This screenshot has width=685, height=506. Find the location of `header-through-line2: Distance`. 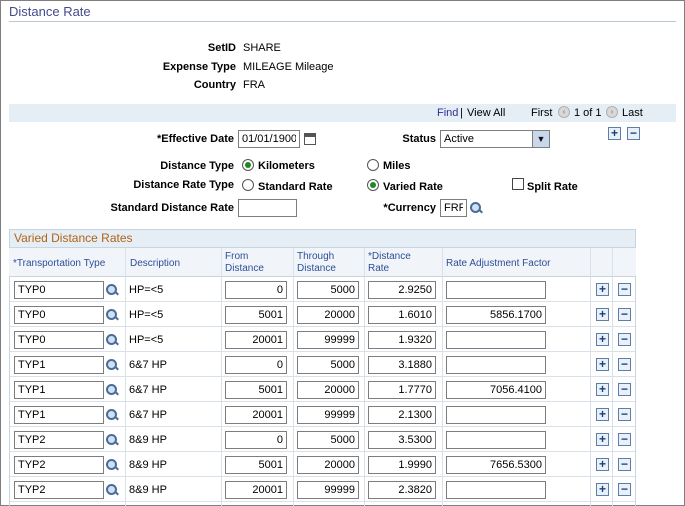

header-through-line2: Distance is located at coordinates (316, 268).